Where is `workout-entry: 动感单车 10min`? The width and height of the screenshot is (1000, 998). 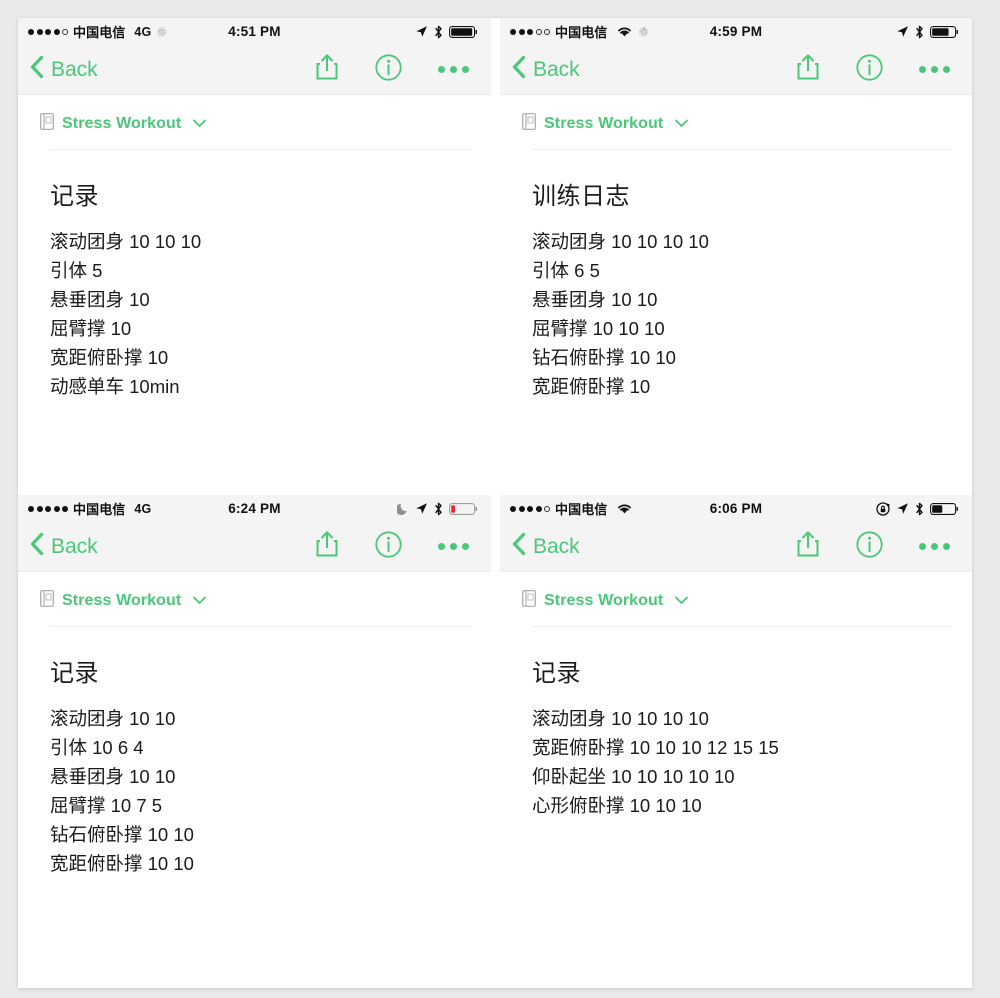 workout-entry: 动感单车 10min is located at coordinates (115, 386).